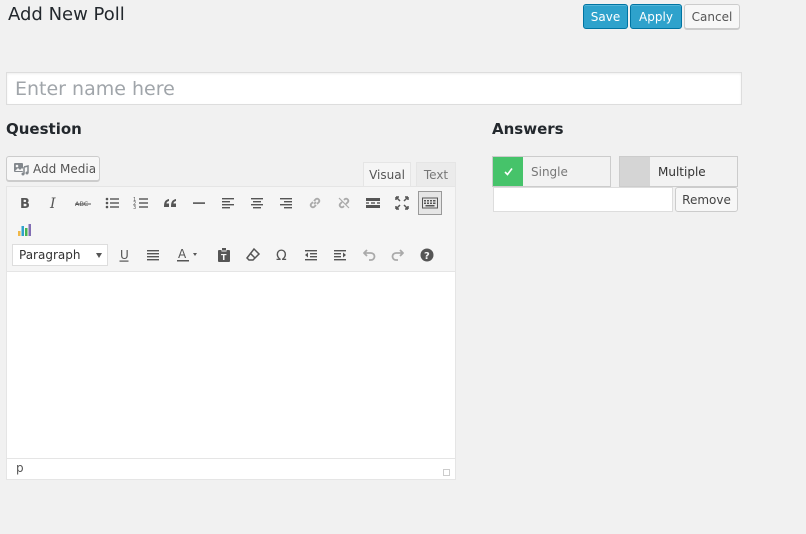  Describe the element at coordinates (231, 468) in the screenshot. I see `editor-statusbar: p` at that location.